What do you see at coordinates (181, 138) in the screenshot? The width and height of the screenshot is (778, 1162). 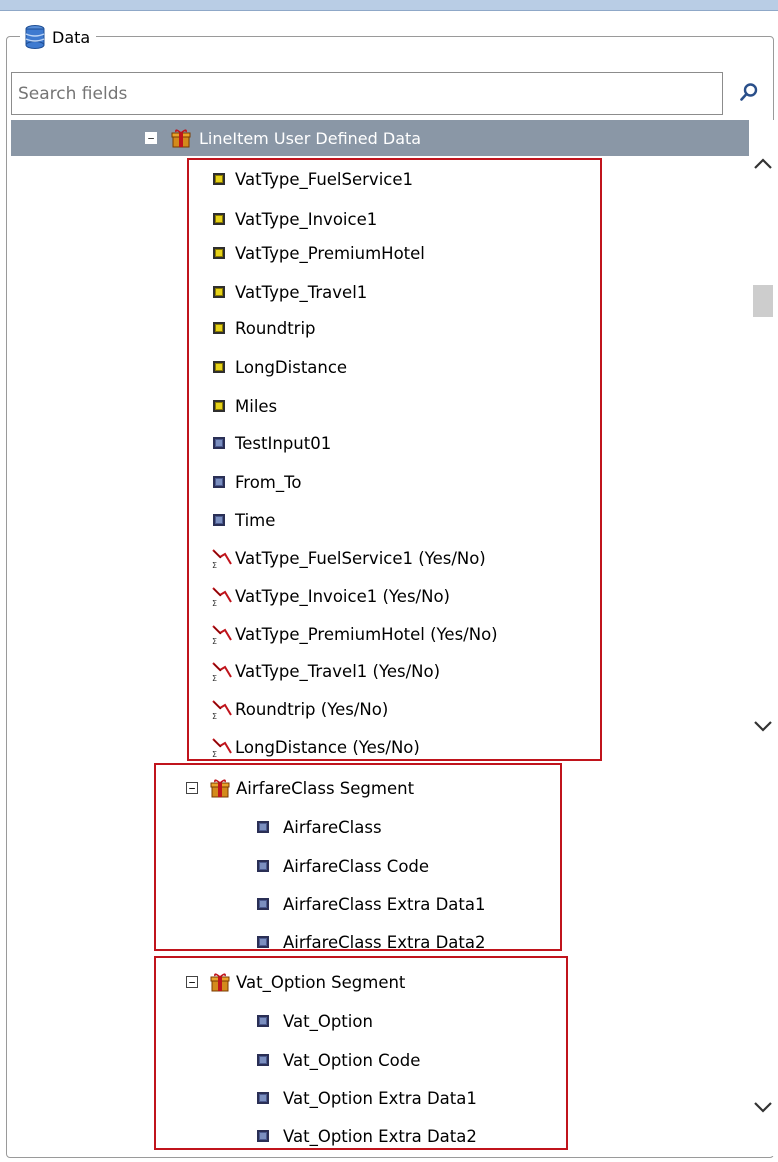 I see `gift-box-icon` at bounding box center [181, 138].